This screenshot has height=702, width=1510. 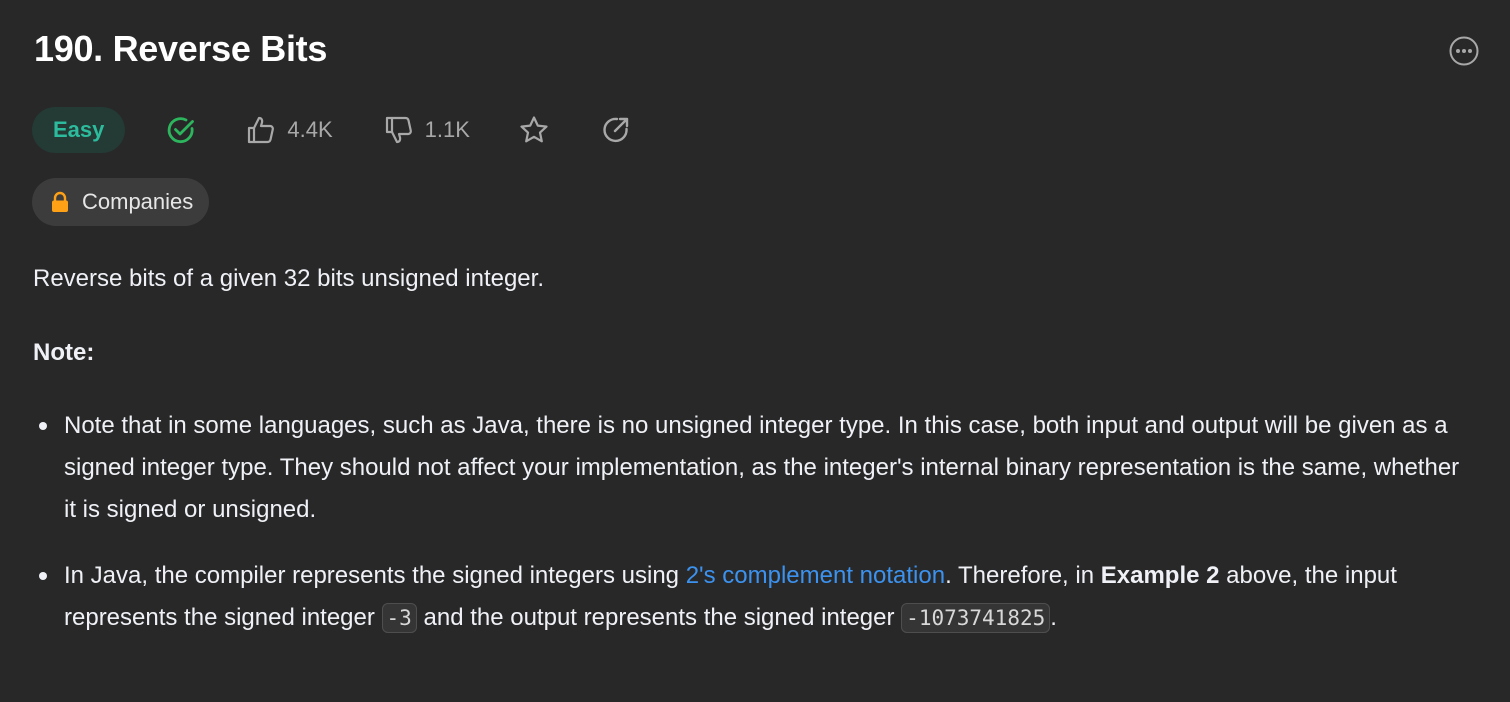 I want to click on companies-label: Companies, so click(x=138, y=201).